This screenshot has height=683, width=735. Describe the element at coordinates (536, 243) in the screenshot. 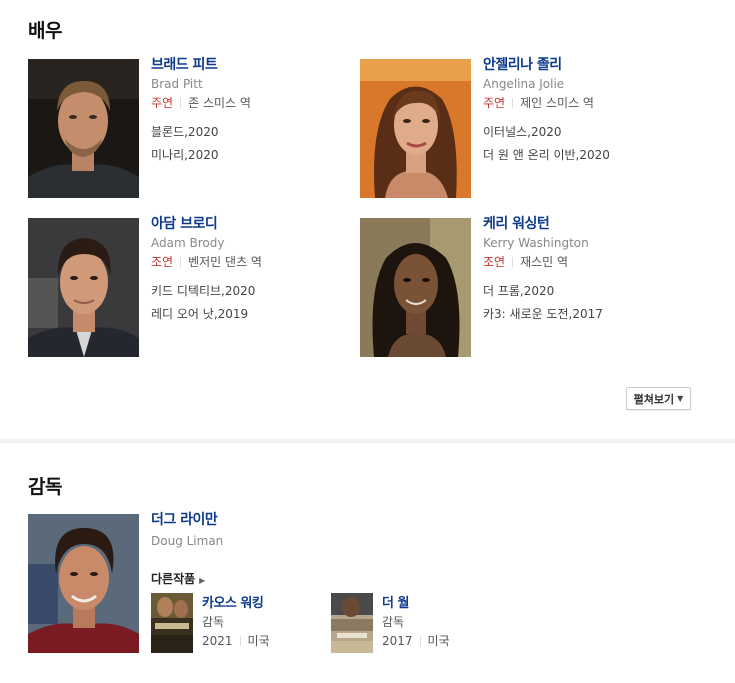

I see `actor-name-en: Kerry Washington` at that location.